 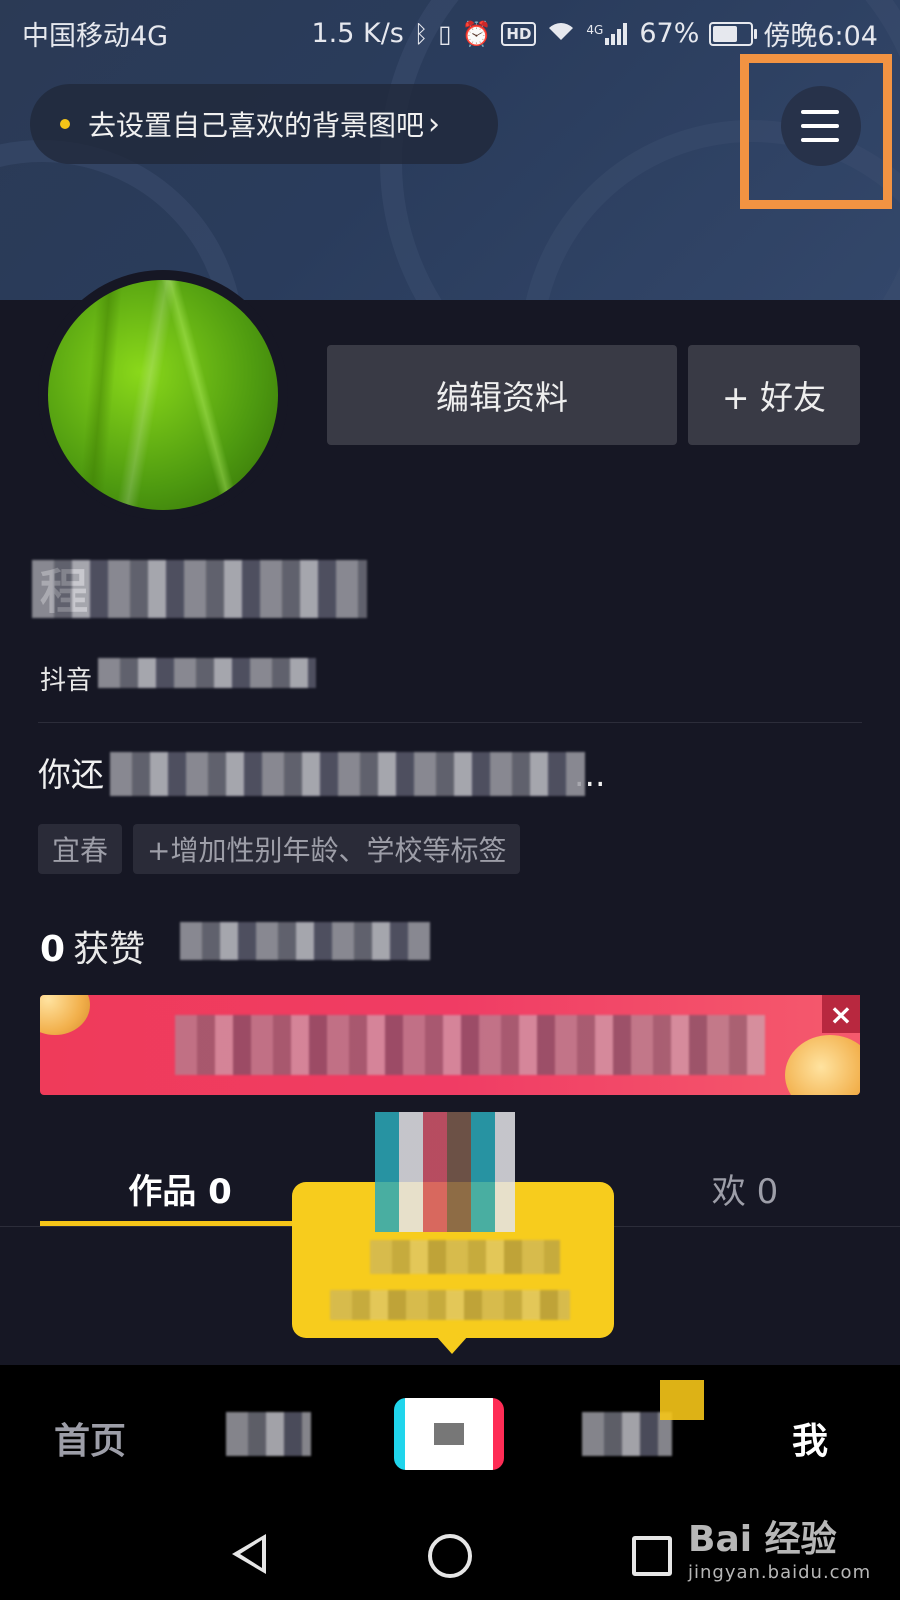 What do you see at coordinates (80, 849) in the screenshot?
I see `tag-location: 宜春` at bounding box center [80, 849].